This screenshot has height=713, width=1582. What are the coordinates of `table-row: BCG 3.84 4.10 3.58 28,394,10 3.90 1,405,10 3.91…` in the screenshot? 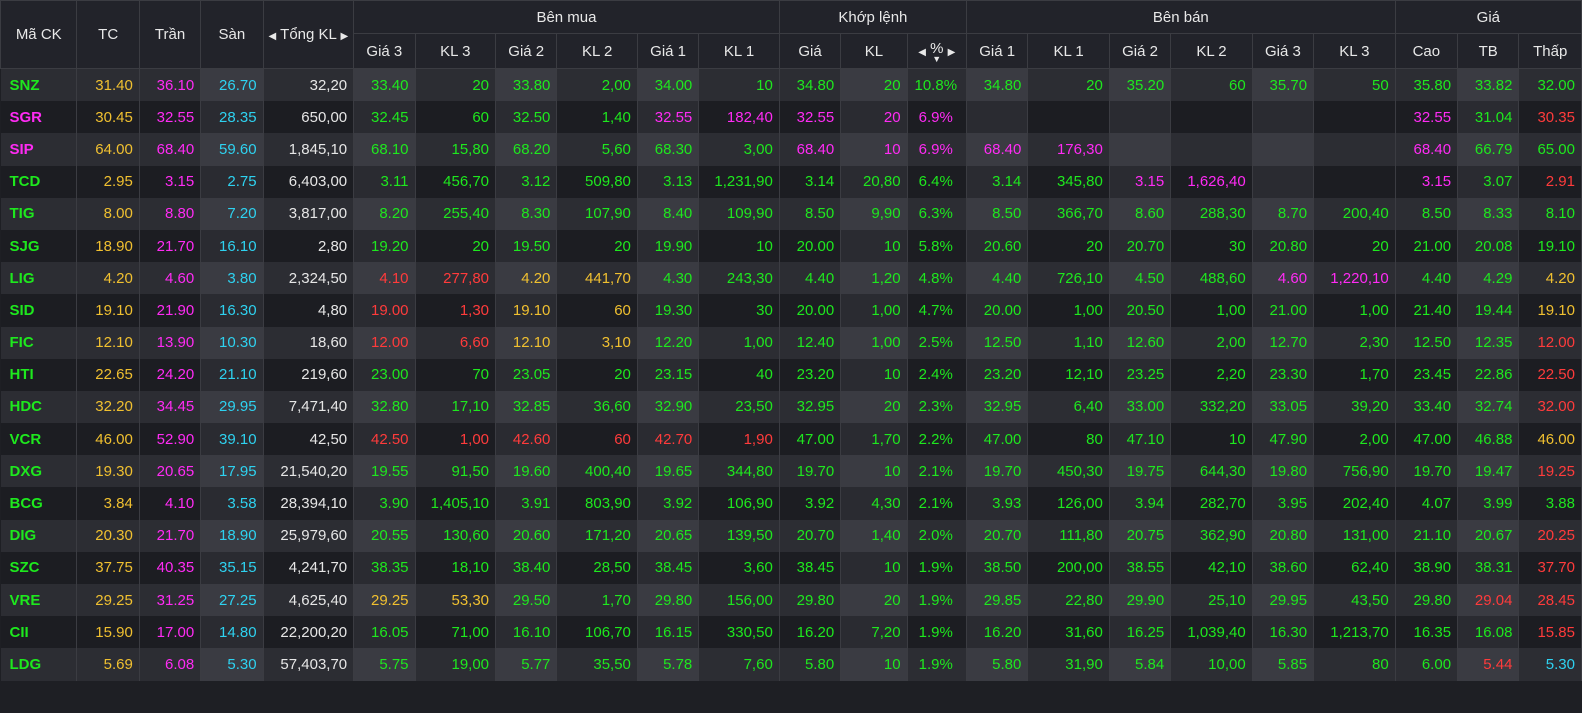 It's located at (791, 503).